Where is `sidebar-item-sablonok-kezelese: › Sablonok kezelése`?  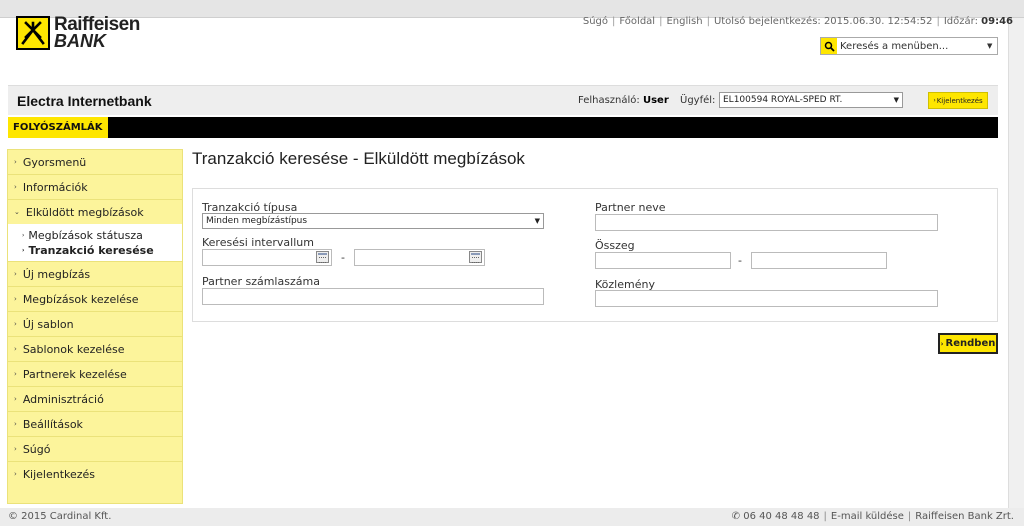 sidebar-item-sablonok-kezelese: › Sablonok kezelése is located at coordinates (95, 348).